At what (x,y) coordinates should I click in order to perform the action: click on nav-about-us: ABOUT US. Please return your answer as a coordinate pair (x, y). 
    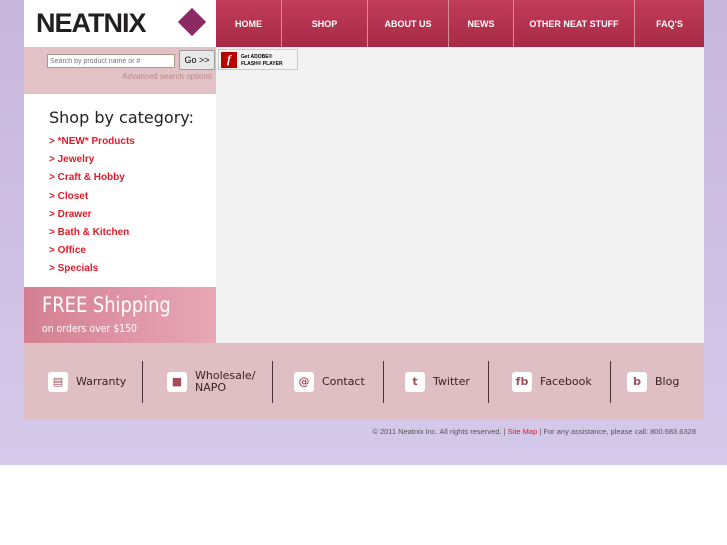
    Looking at the image, I should click on (408, 23).